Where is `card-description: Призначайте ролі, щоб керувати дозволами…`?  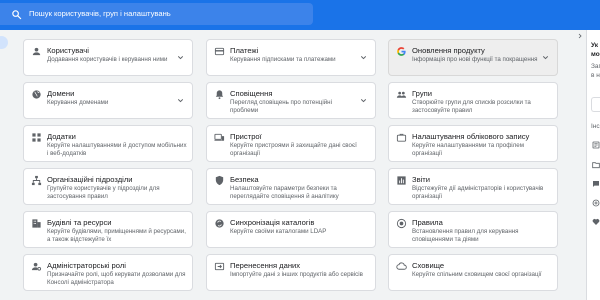
card-description: Призначайте ролі, щоб керувати дозволами… is located at coordinates (116, 278).